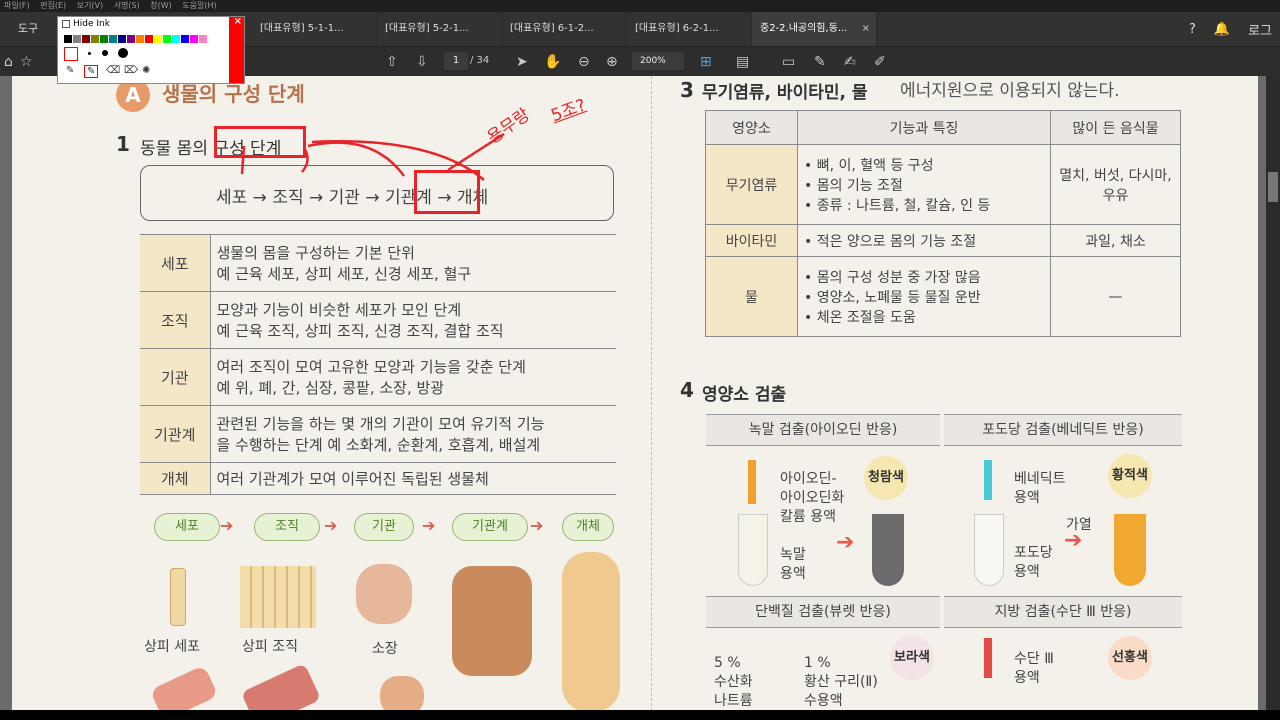 The image size is (1280, 720). I want to click on hand-tool-icon: ✋, so click(552, 62).